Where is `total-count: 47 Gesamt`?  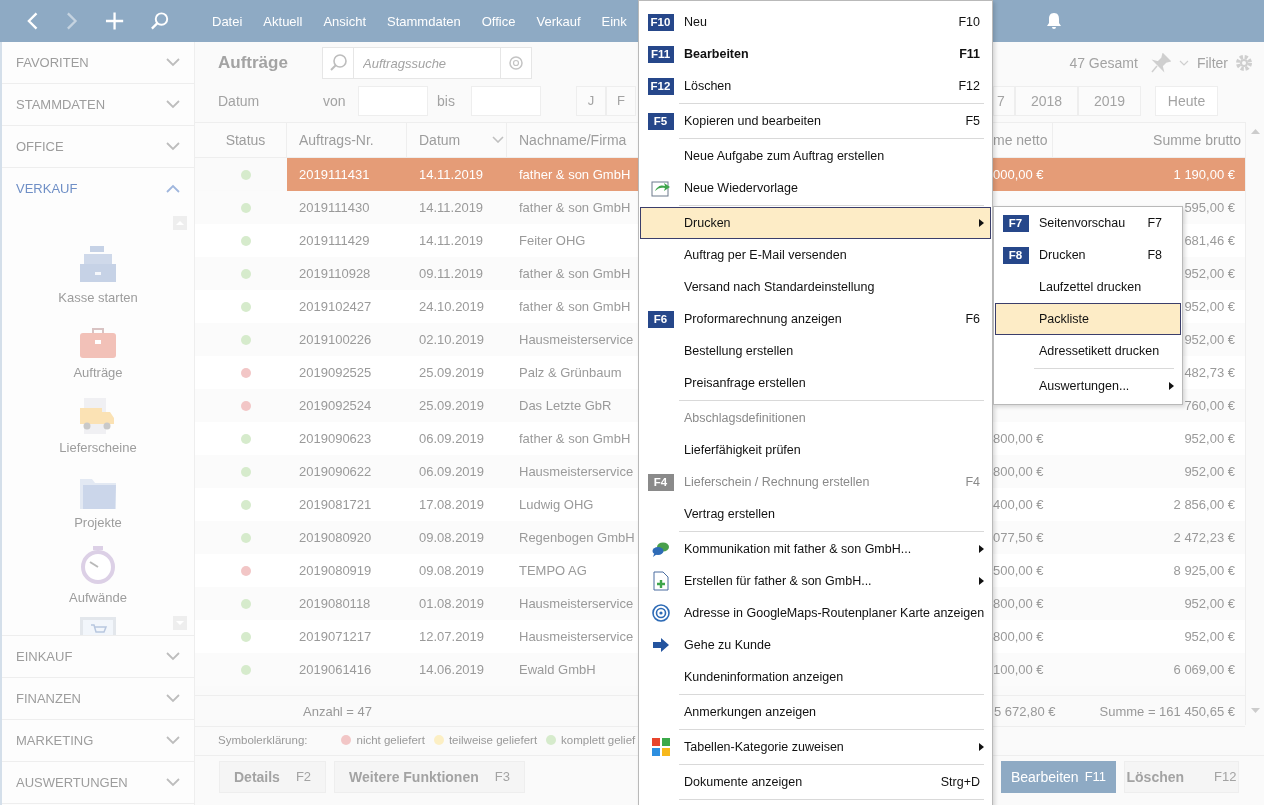
total-count: 47 Gesamt is located at coordinates (1103, 63).